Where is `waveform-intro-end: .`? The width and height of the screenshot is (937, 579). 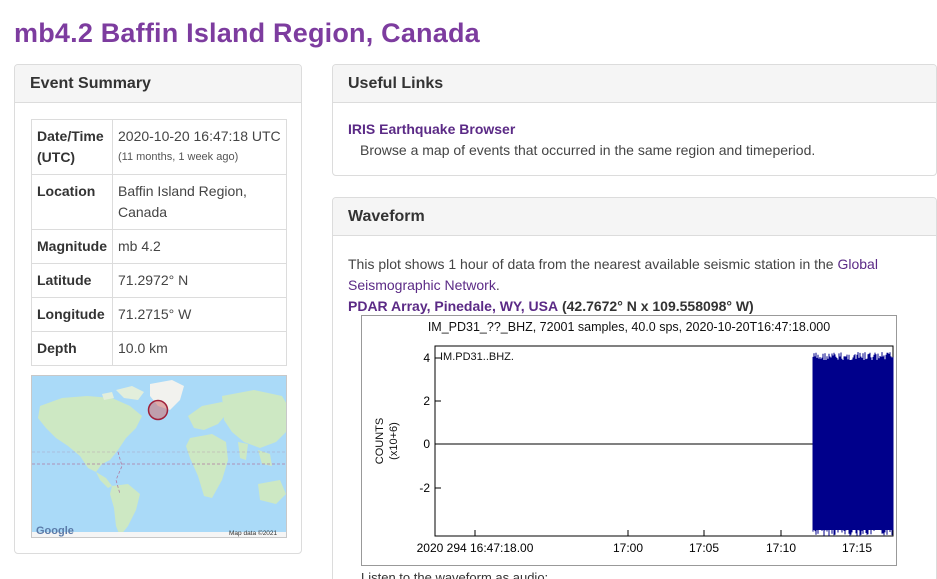 waveform-intro-end: . is located at coordinates (497, 285).